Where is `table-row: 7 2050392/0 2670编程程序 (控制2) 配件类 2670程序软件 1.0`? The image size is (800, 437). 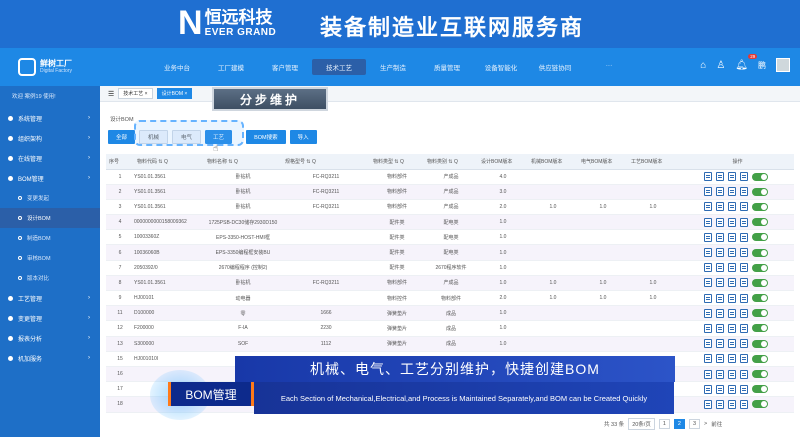
table-row: 7 2050392/0 2670编程程序 (控制2) 配件类 2670程序软件 1.0 is located at coordinates (450, 268).